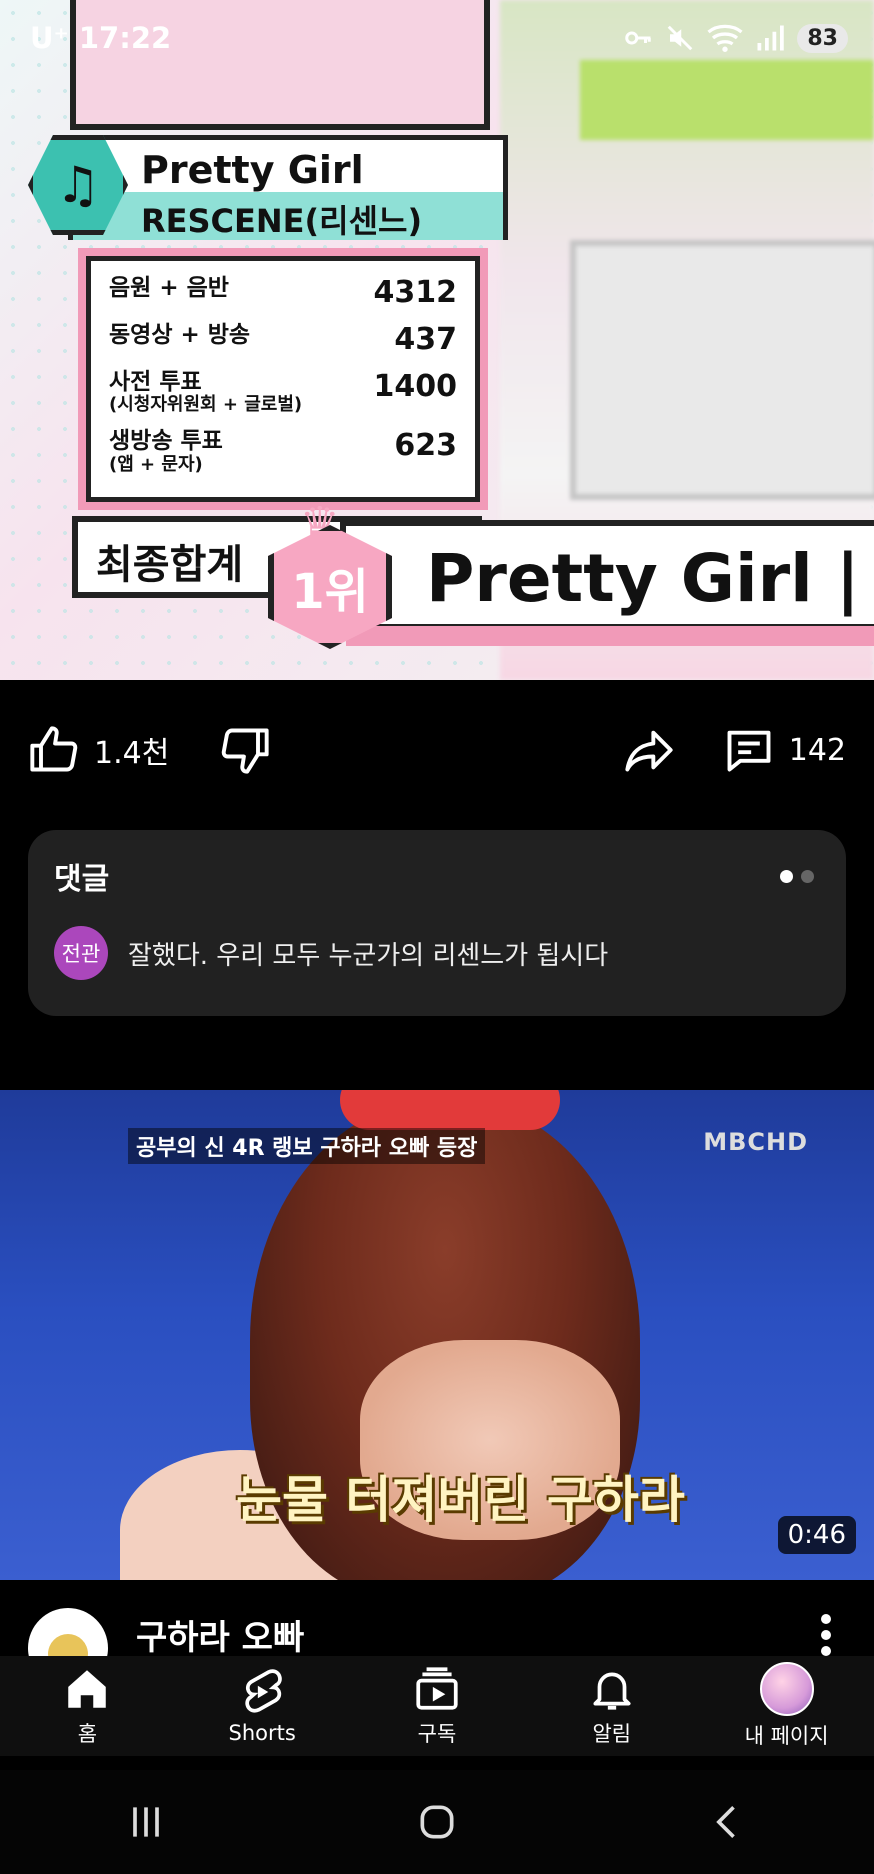 This screenshot has height=1874, width=874. I want to click on nav-my-page: 내 페이지, so click(787, 1706).